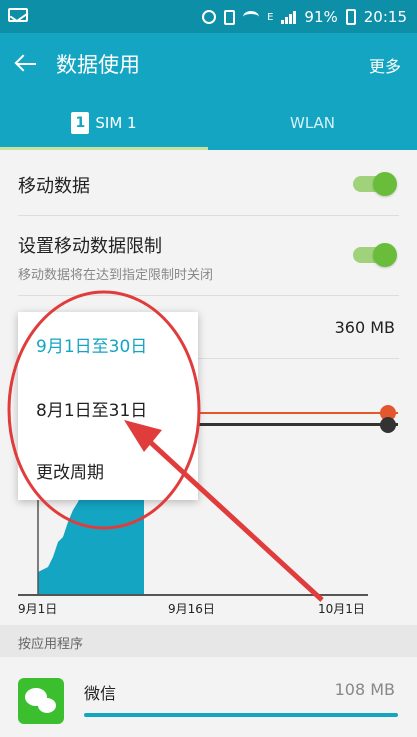 This screenshot has height=737, width=417. I want to click on network-type: E, so click(270, 17).